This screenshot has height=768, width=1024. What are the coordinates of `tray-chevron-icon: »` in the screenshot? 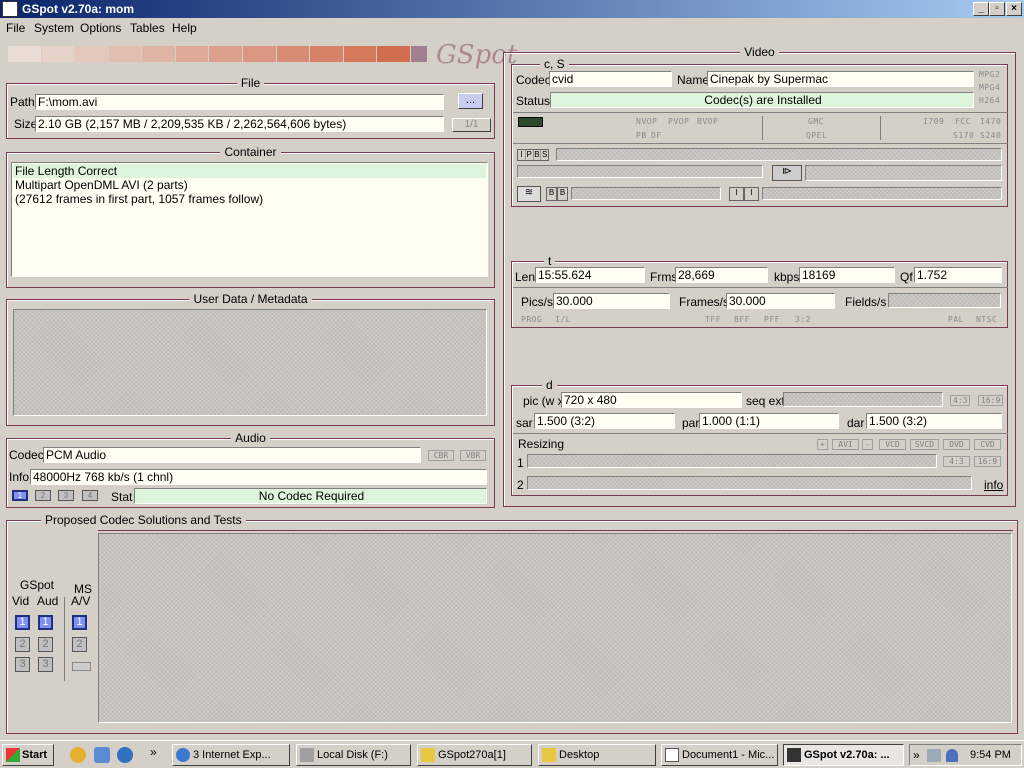 It's located at (916, 755).